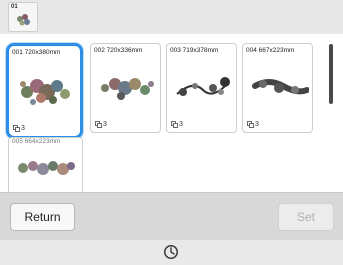 The image size is (343, 265). I want to click on design-card-004: 004 667x223mm 3, so click(277, 88).